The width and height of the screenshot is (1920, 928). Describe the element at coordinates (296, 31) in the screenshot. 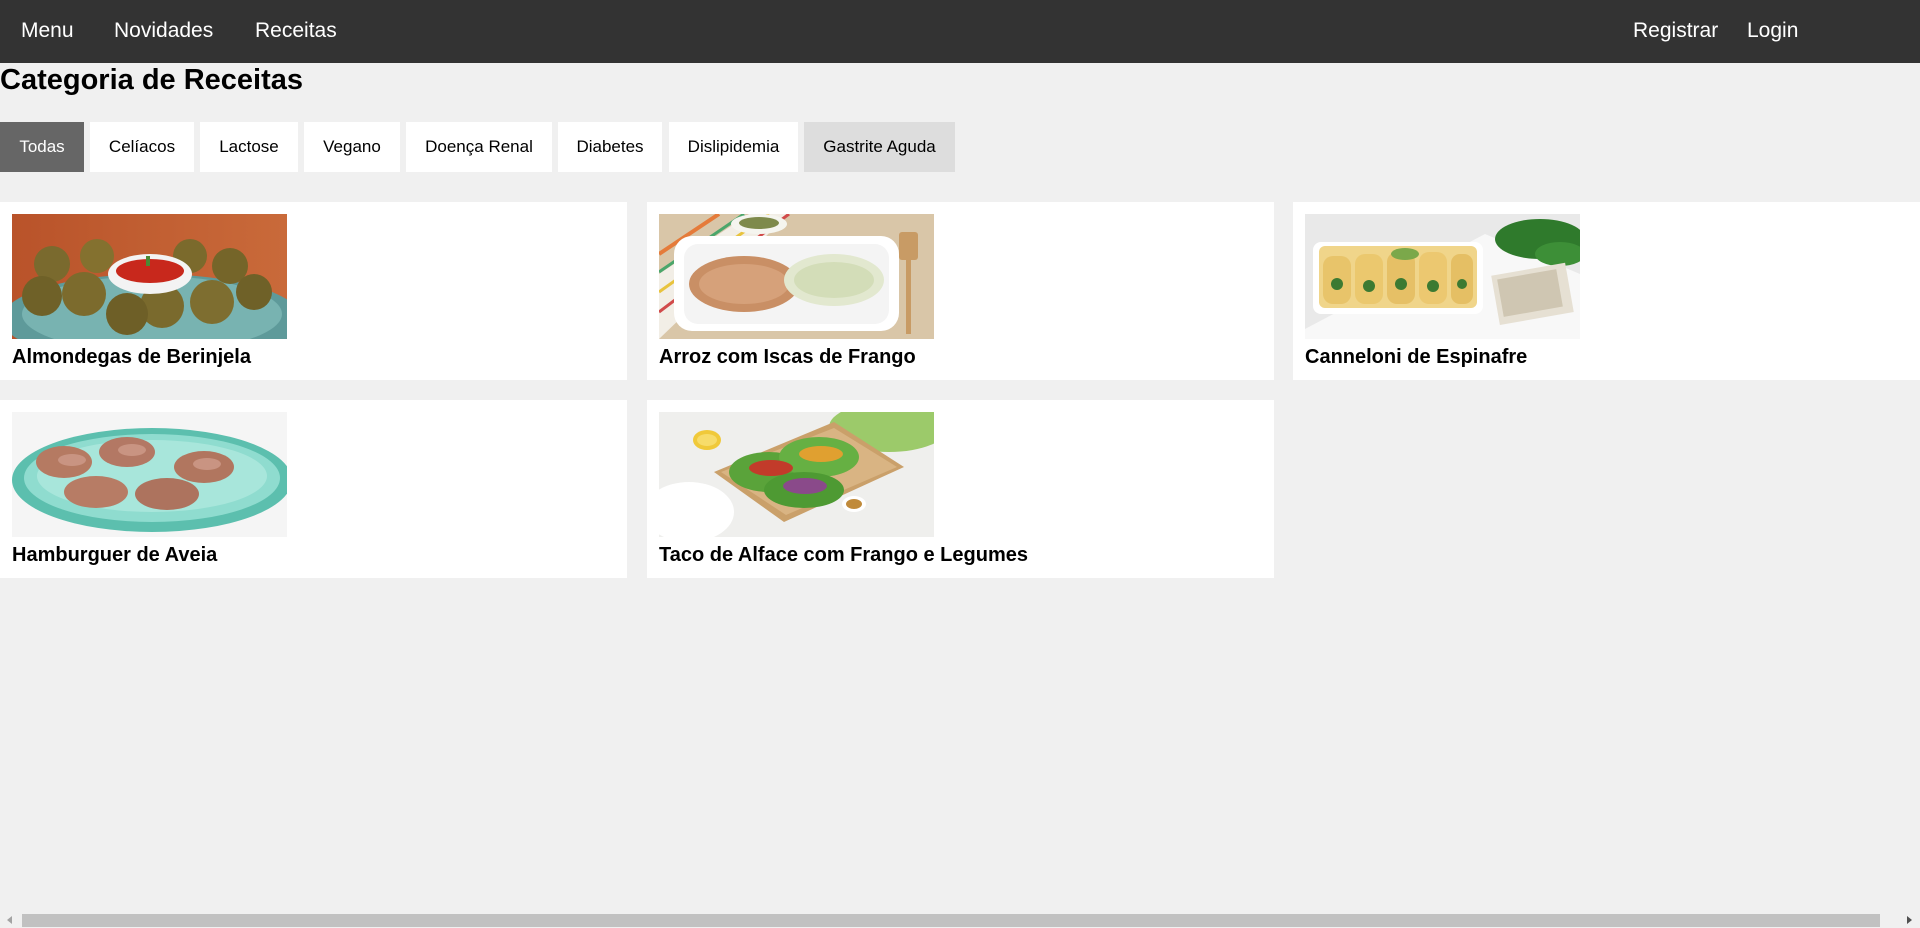

I see `nav-receitas-link: Receitas` at that location.